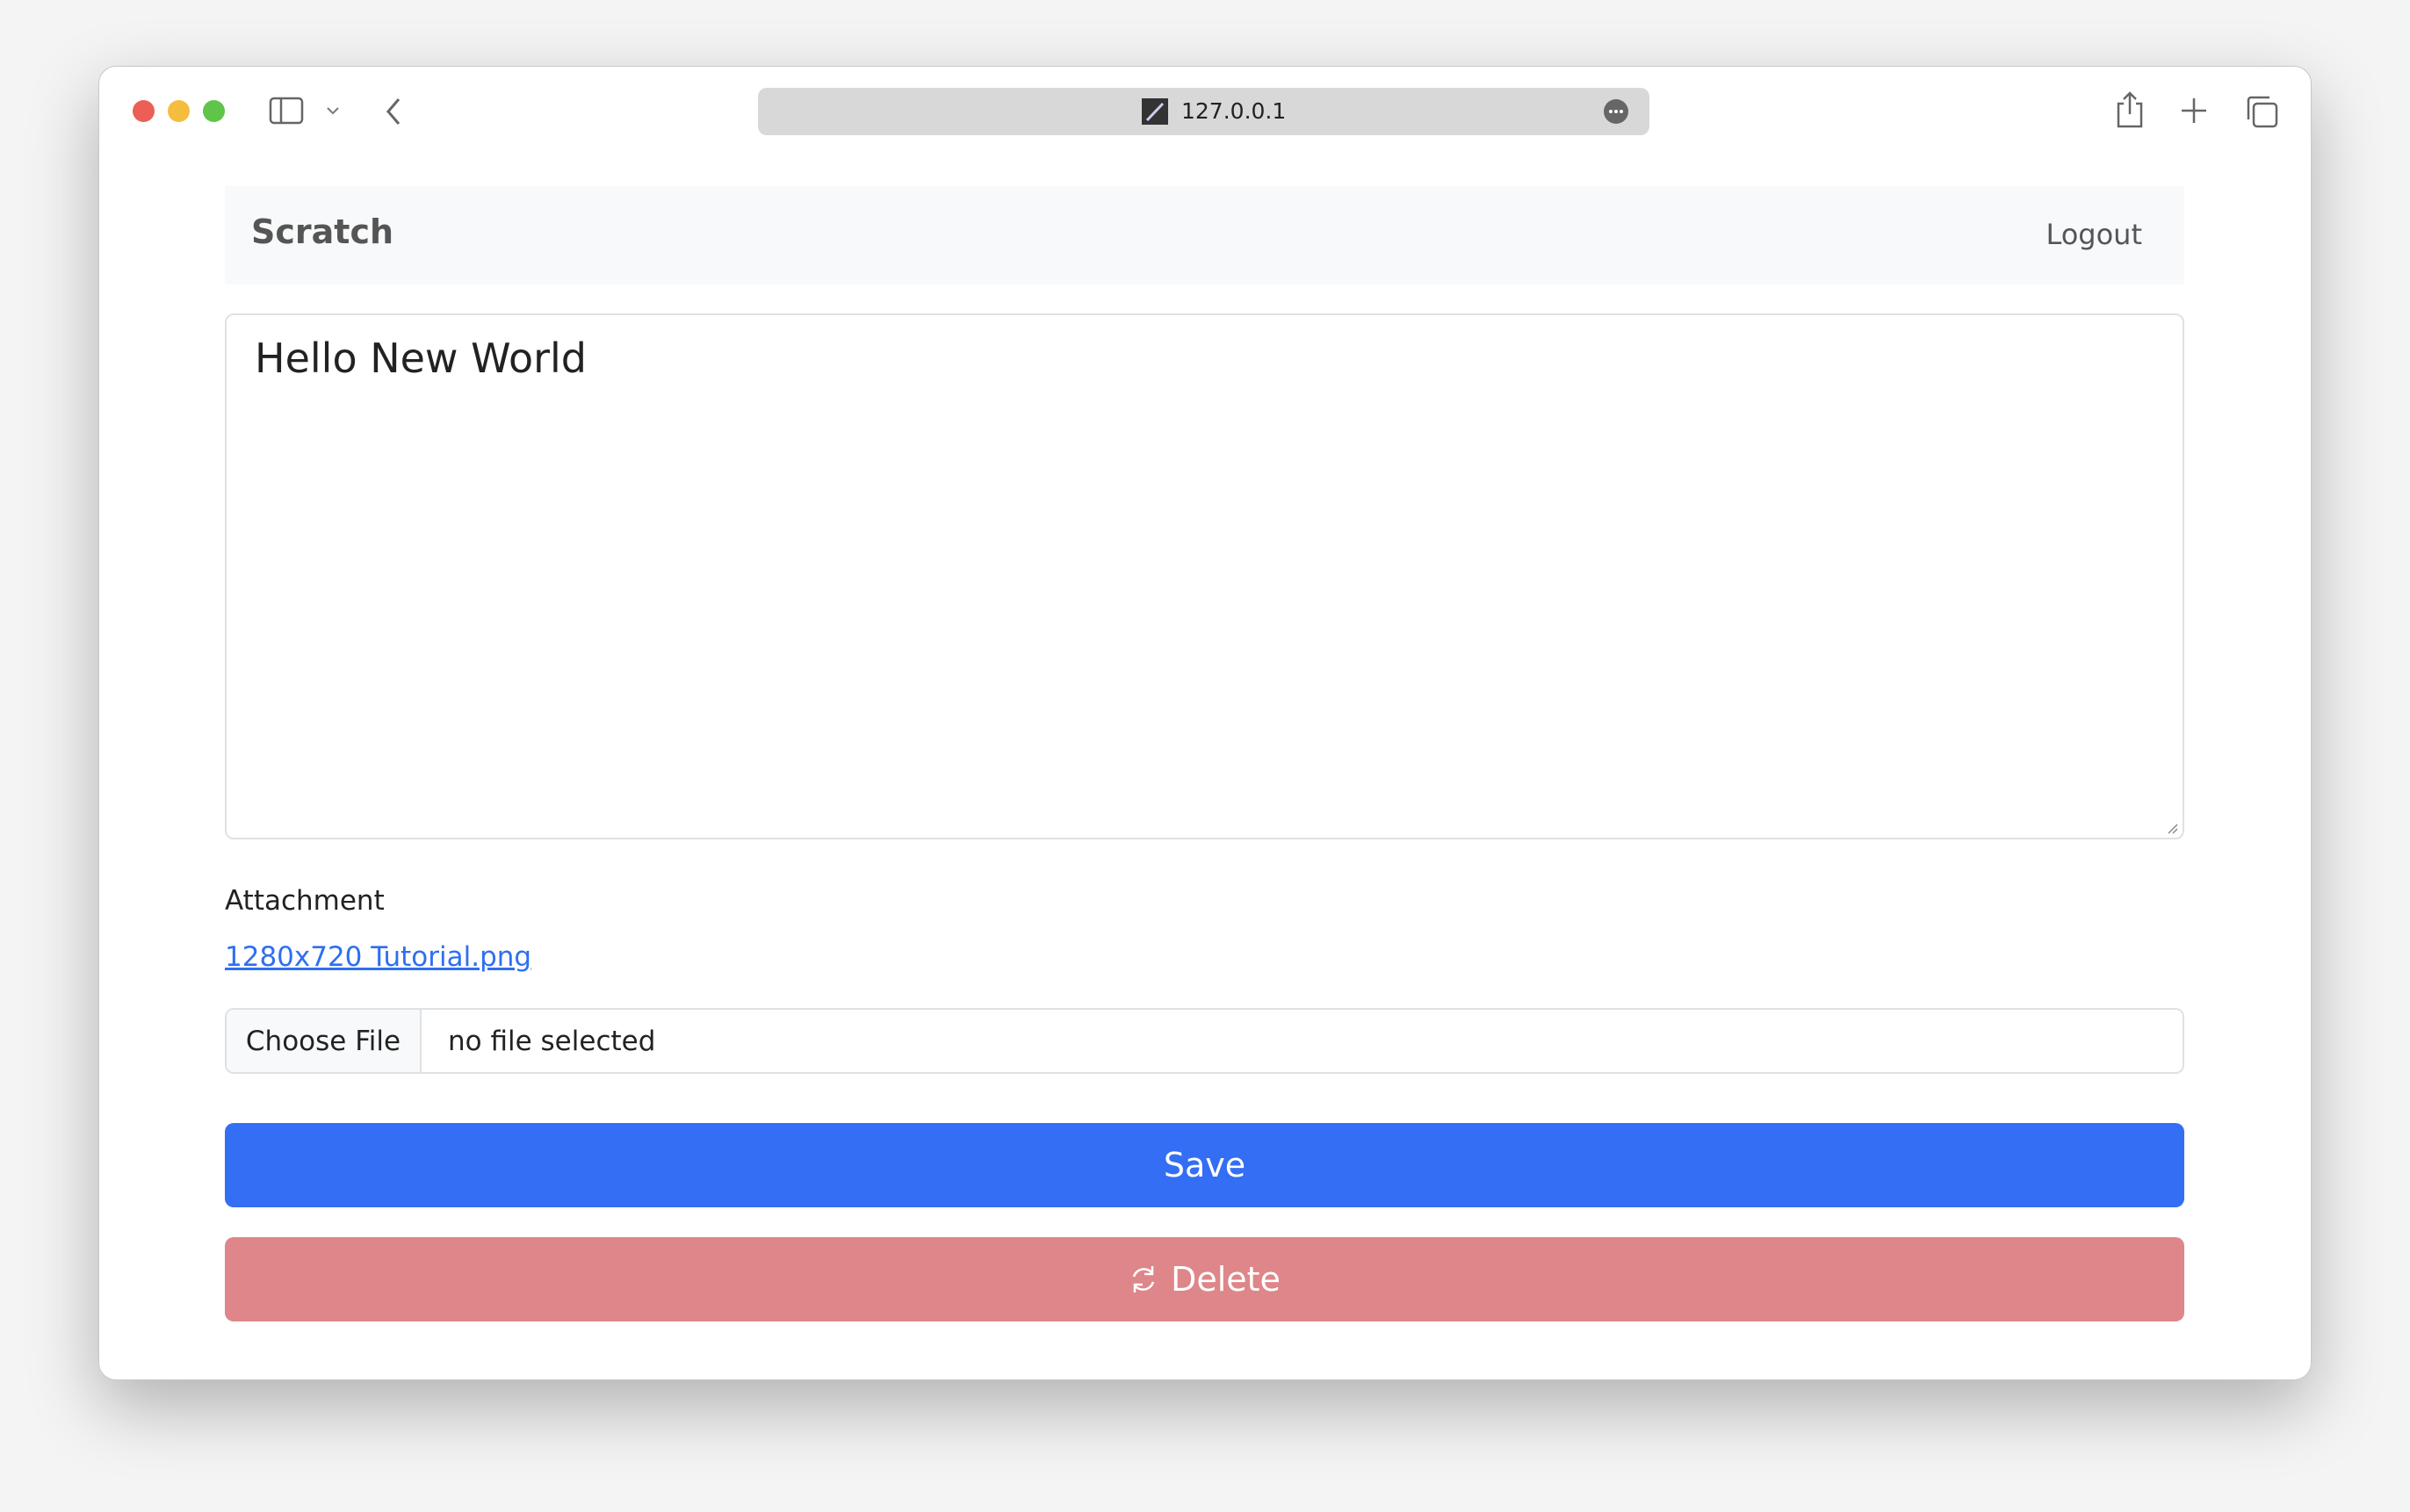  I want to click on delete-button: Delete, so click(1204, 1279).